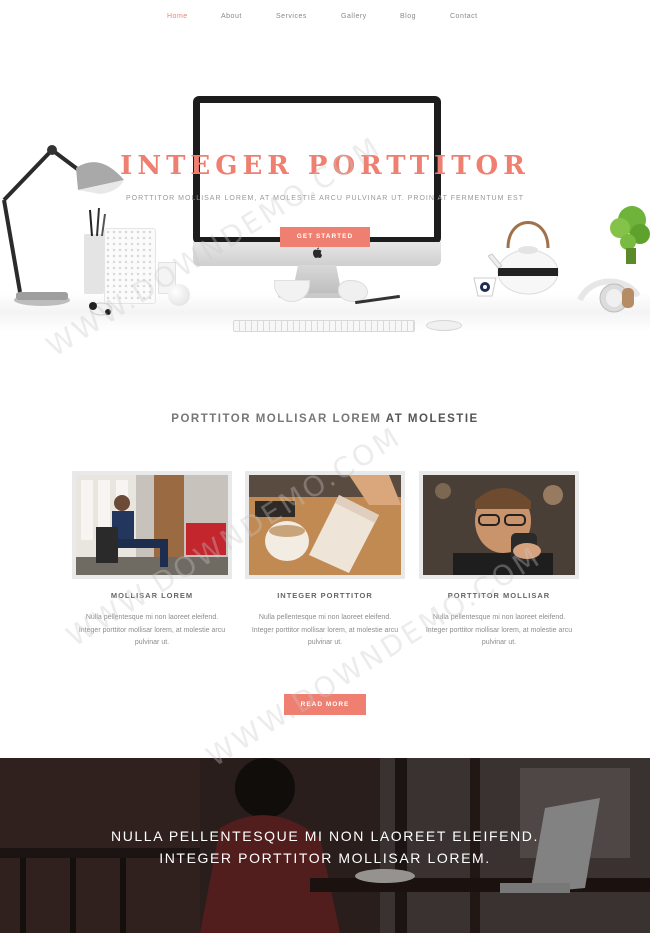 The image size is (650, 933). What do you see at coordinates (317, 252) in the screenshot?
I see `apple-logo-icon` at bounding box center [317, 252].